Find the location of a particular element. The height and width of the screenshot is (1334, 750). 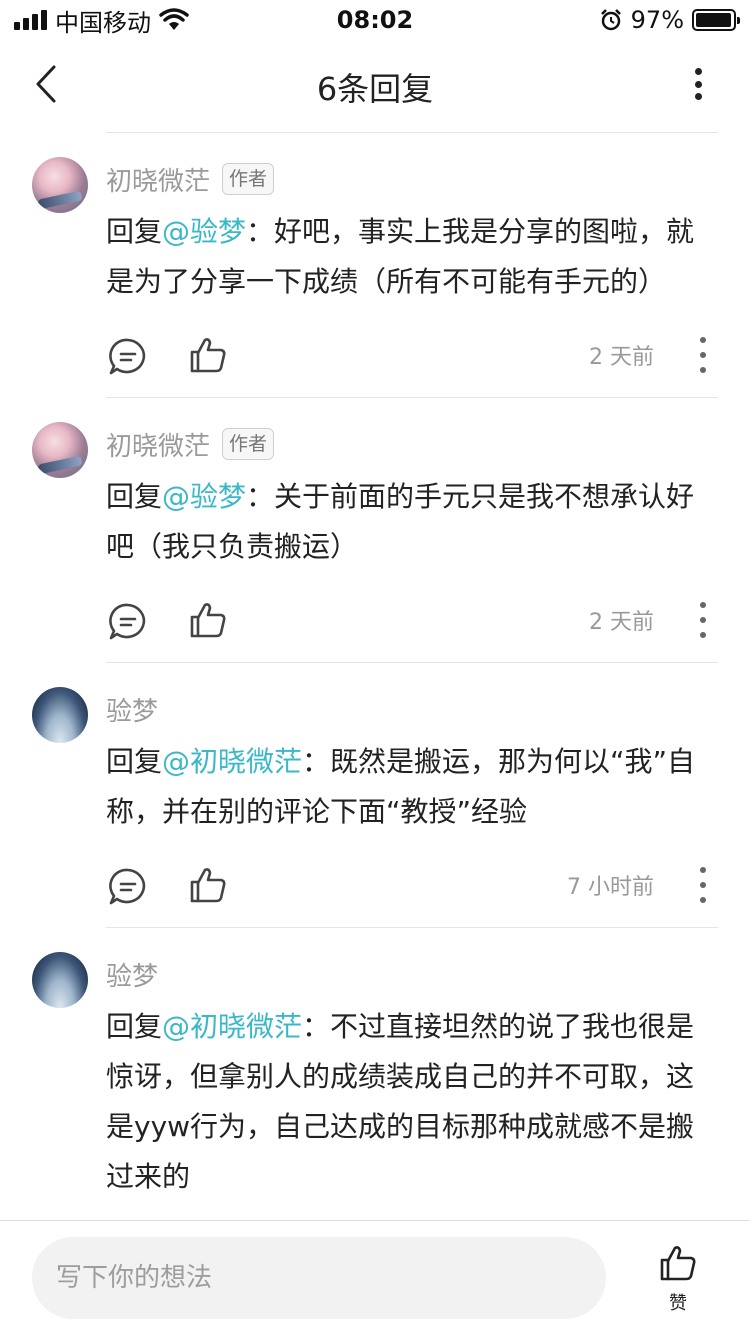

more-options-button is located at coordinates (698, 84).